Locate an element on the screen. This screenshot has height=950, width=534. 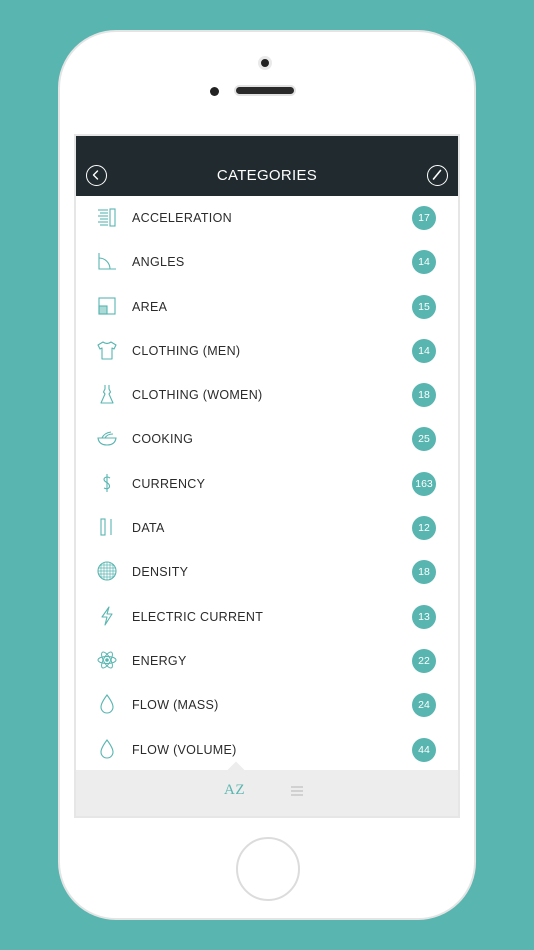
dollar-icon is located at coordinates (107, 483).